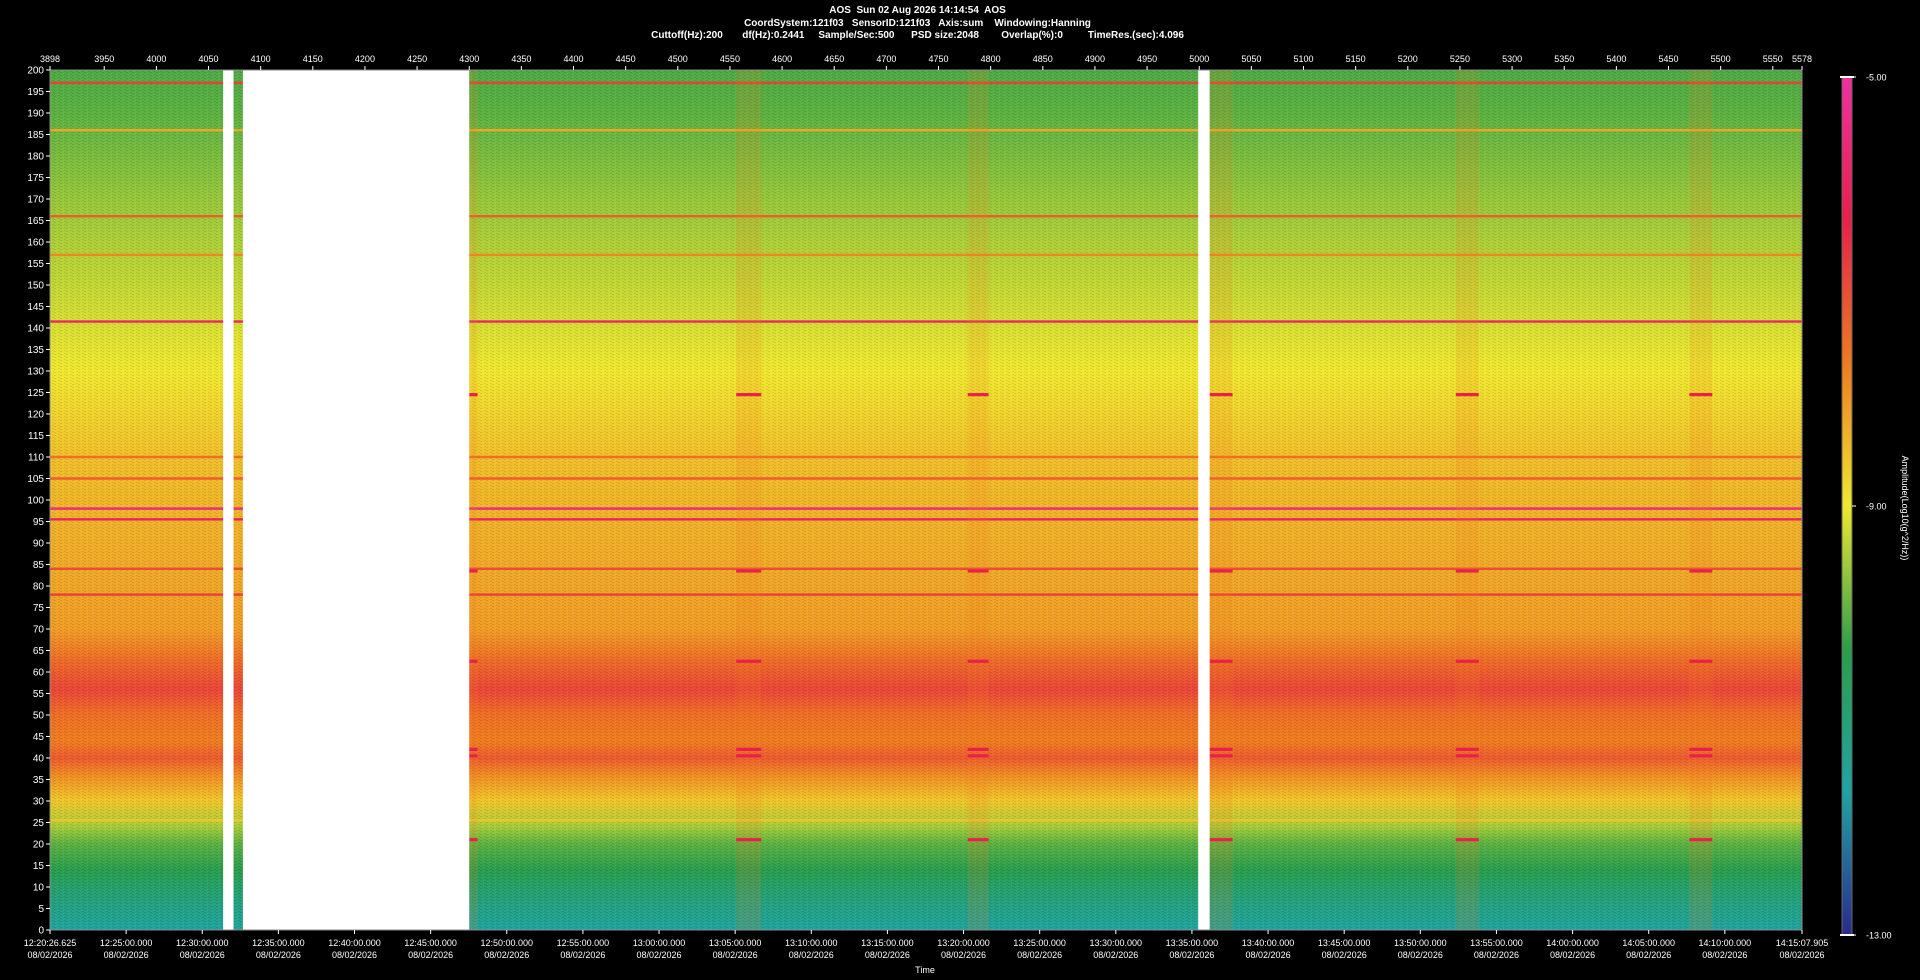  Describe the element at coordinates (1725, 943) in the screenshot. I see `time-tick-label: 14:10:00.000` at that location.